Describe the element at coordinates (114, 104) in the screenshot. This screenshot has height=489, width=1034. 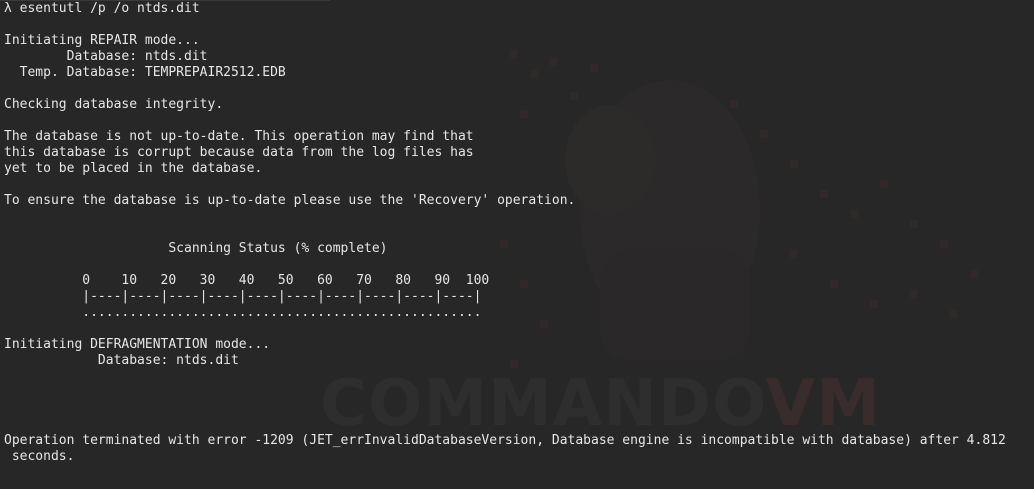
I see `output-line: Checking database integrity.` at that location.